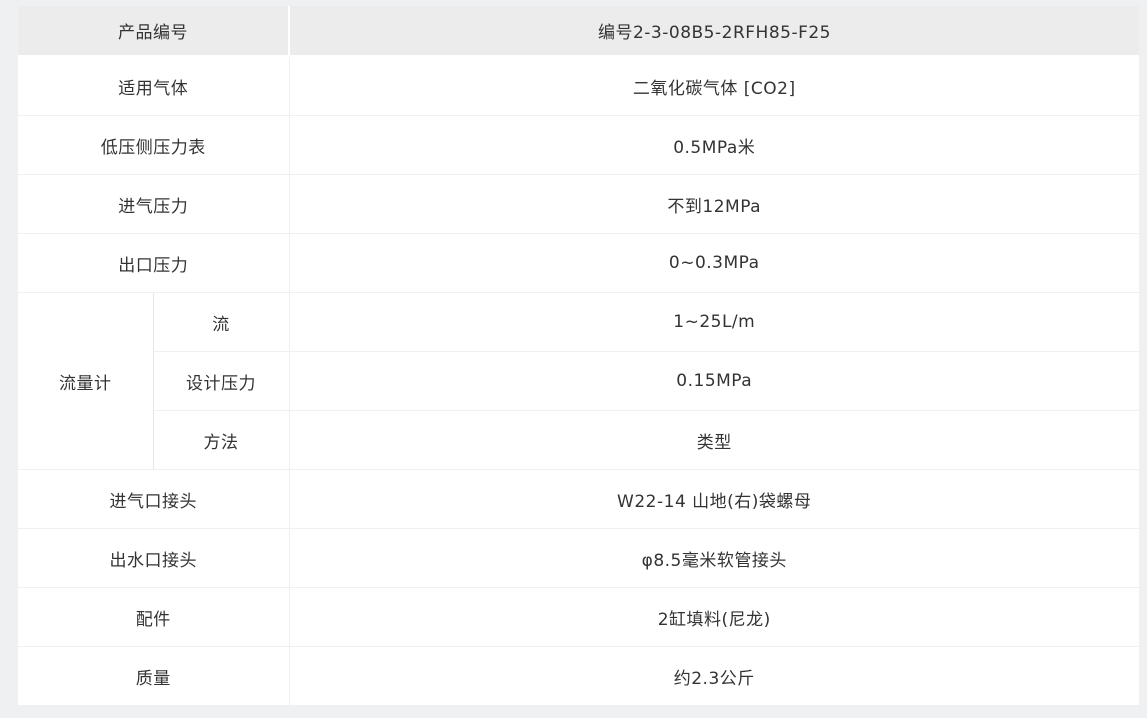 Image resolution: width=1147 pixels, height=718 pixels. Describe the element at coordinates (154, 558) in the screenshot. I see `row-label: 出水口接头` at that location.